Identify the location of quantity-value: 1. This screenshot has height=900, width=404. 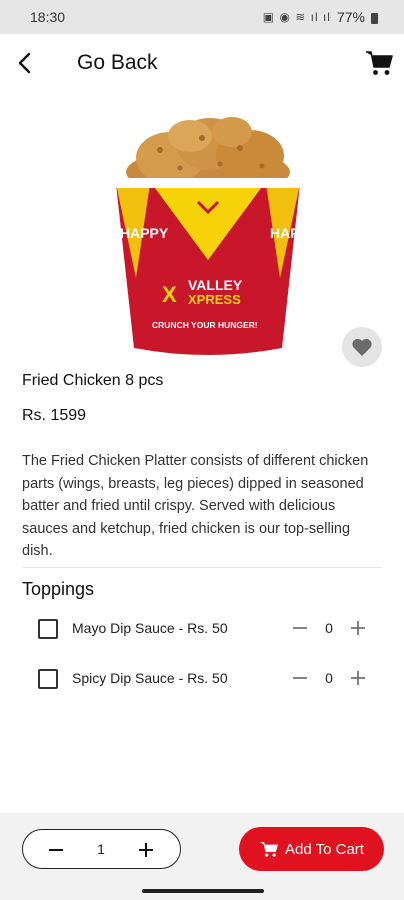
(101, 849).